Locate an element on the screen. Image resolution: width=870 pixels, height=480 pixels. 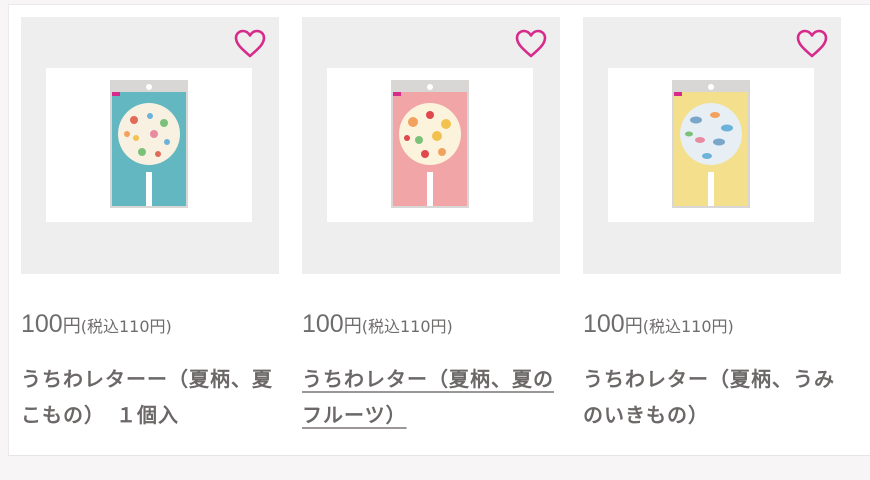
product-title-link: うちわレター（夏柄、うみのいきもの） is located at coordinates (714, 397).